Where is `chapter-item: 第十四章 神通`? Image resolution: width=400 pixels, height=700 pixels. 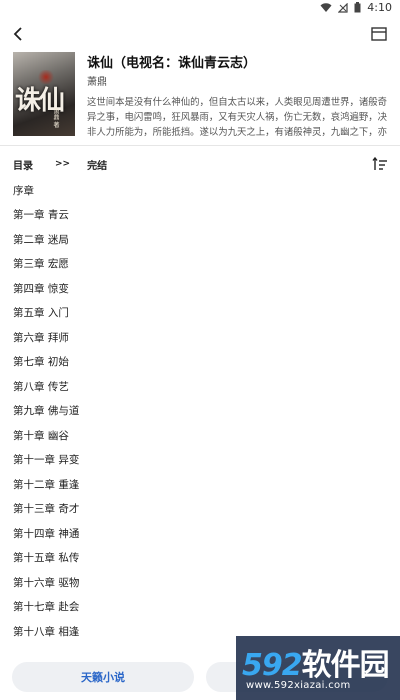 chapter-item: 第十四章 神通 is located at coordinates (200, 533).